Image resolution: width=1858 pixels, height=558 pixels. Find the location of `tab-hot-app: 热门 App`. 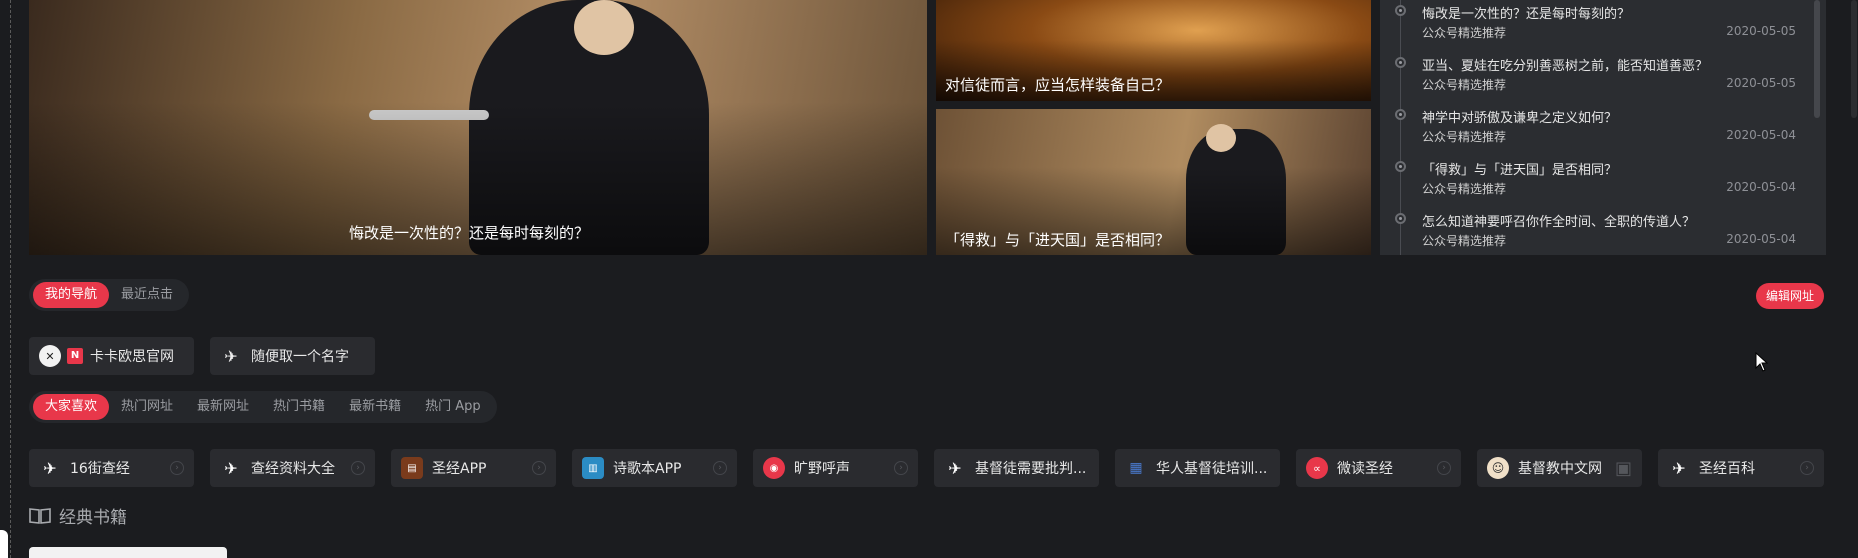

tab-hot-app: 热门 App is located at coordinates (453, 407).